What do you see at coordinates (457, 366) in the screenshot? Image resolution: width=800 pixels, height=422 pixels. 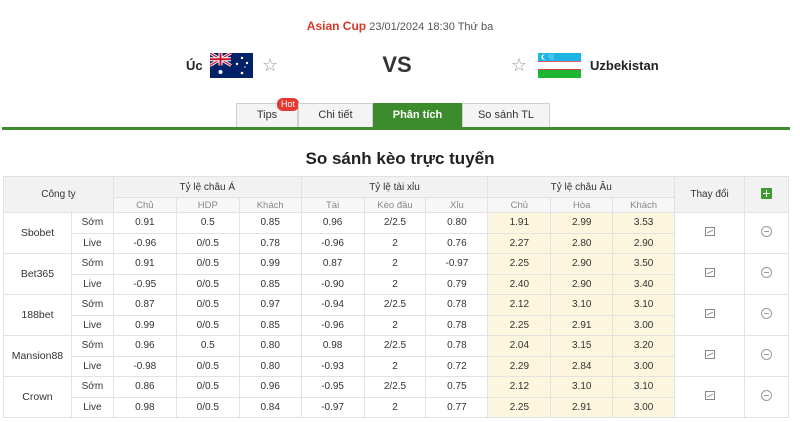 I see `total-odds-cell: 0.72` at bounding box center [457, 366].